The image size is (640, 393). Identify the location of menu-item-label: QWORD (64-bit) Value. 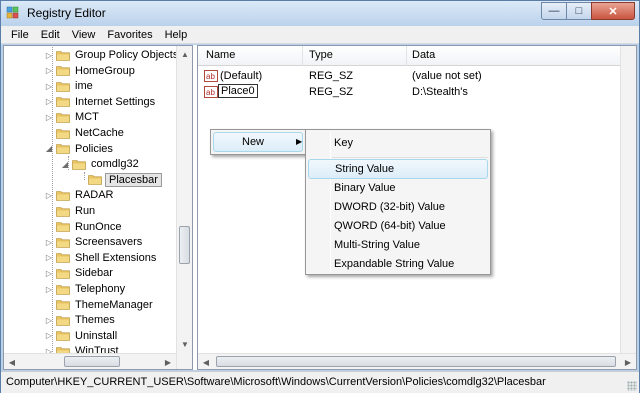
(390, 226).